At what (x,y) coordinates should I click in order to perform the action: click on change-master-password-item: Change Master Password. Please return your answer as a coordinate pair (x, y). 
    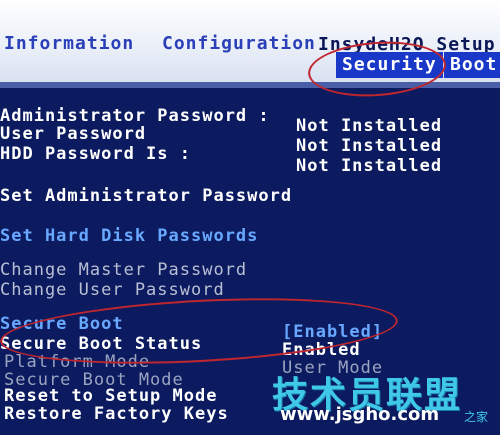
    Looking at the image, I should click on (124, 270).